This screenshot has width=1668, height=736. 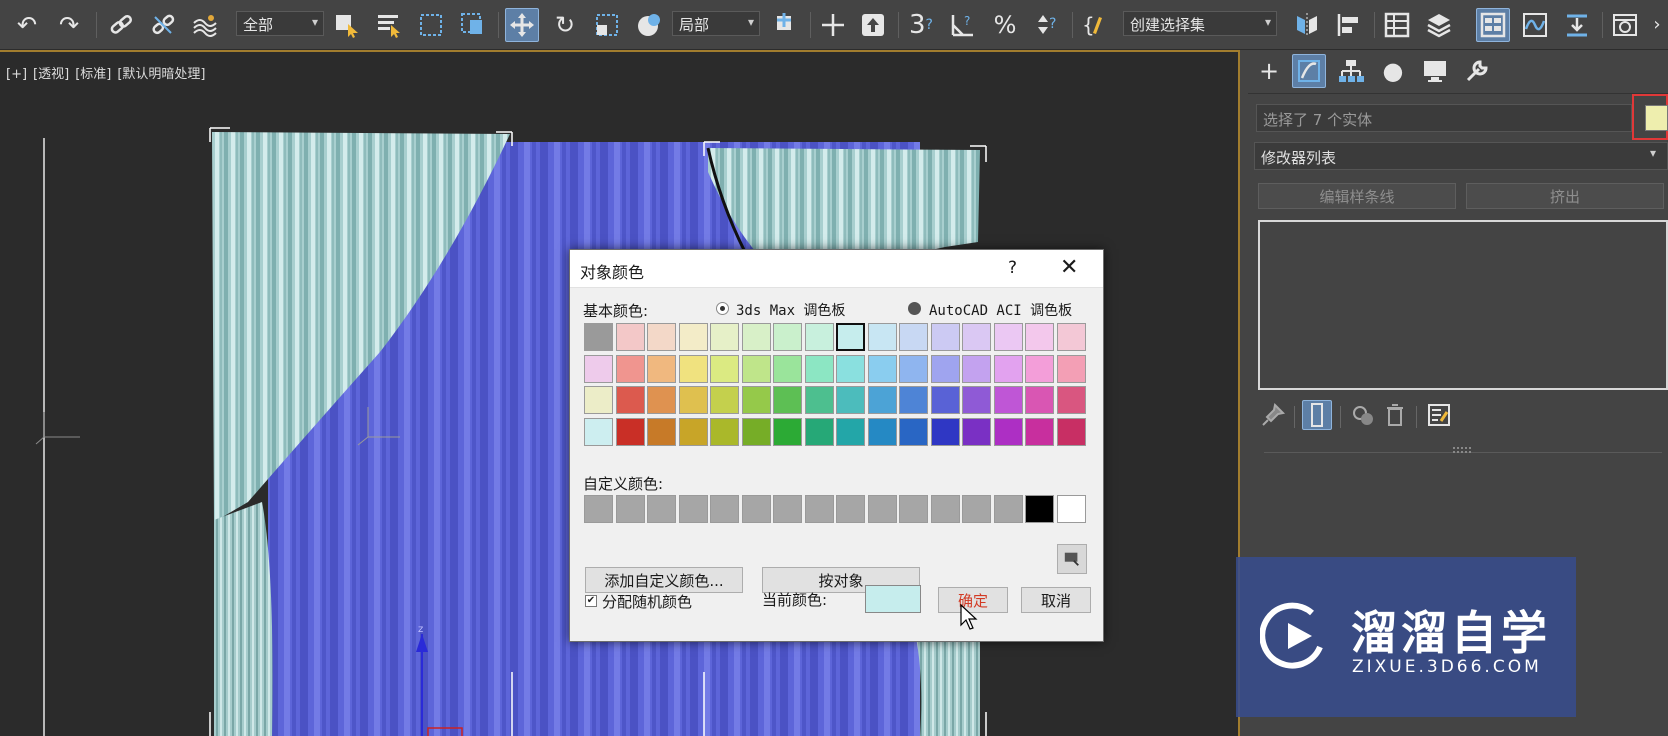 I want to click on current-color-swatch, so click(x=893, y=599).